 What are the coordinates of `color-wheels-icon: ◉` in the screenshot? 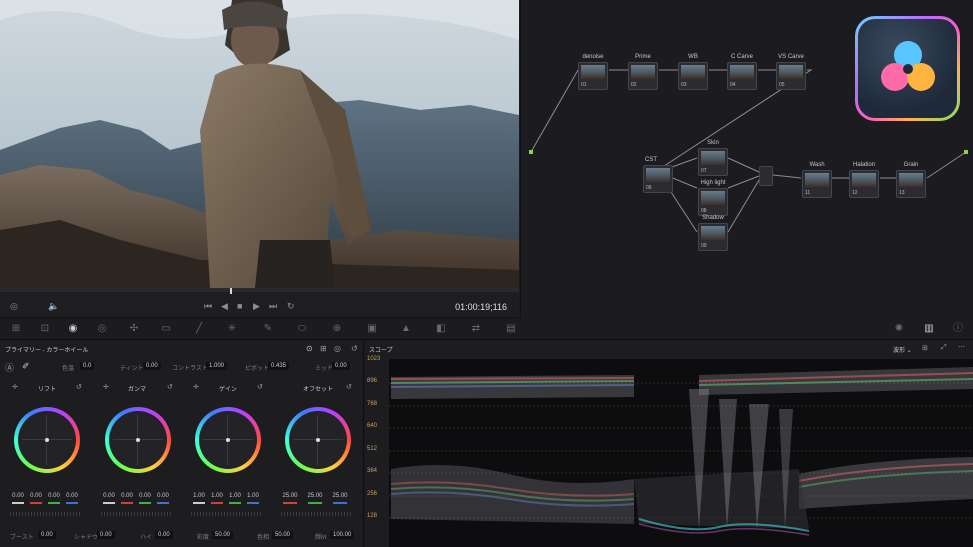 It's located at (73, 329).